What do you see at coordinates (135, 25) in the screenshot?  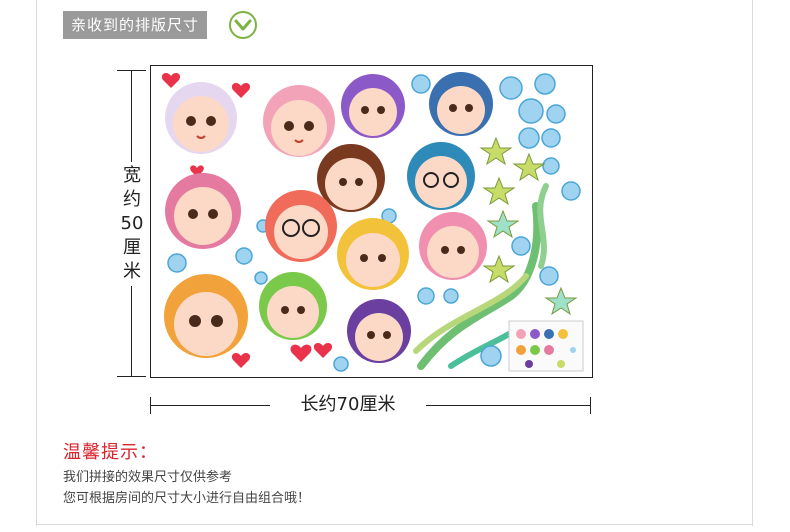 I see `section-header-title: 亲收到的排版尺寸` at bounding box center [135, 25].